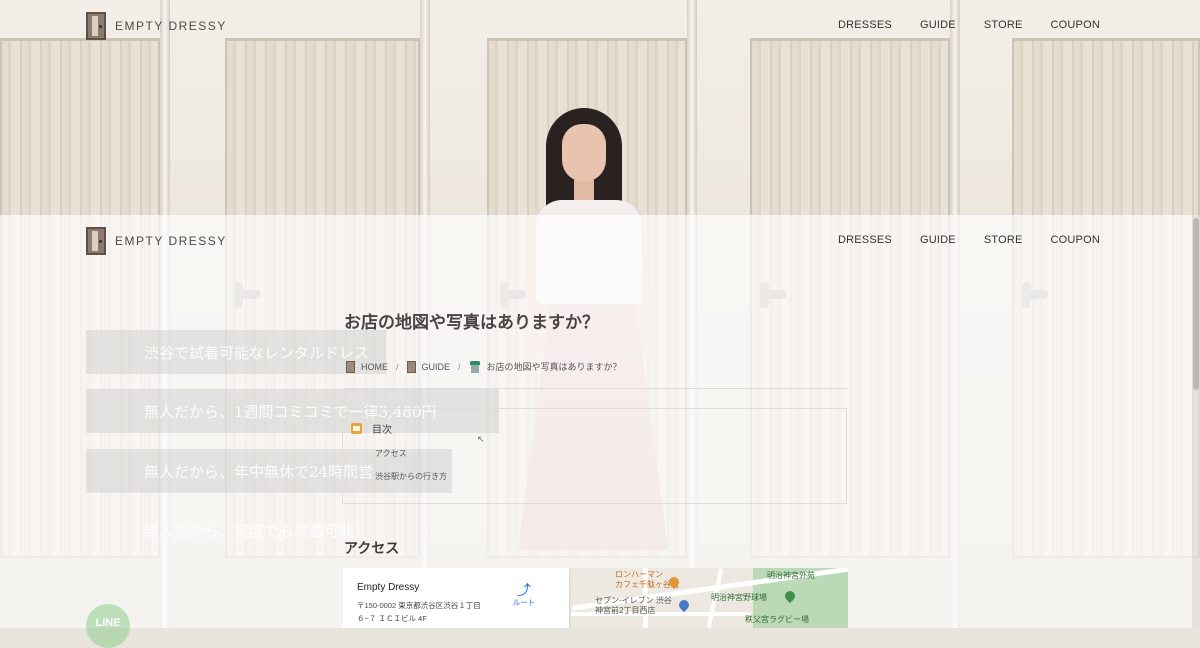  I want to click on promo-banner: 渋谷で試着可能なレンタルドレス, so click(236, 352).